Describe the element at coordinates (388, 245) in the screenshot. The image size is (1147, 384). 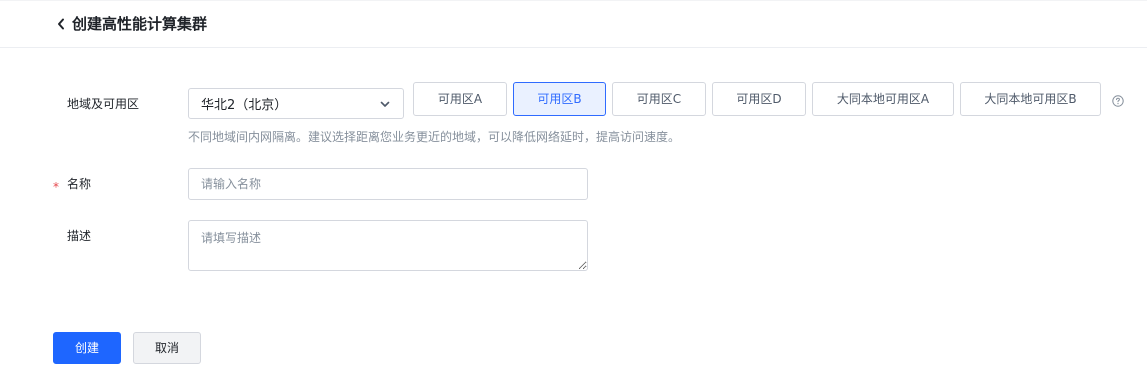
I see `description-textarea` at that location.